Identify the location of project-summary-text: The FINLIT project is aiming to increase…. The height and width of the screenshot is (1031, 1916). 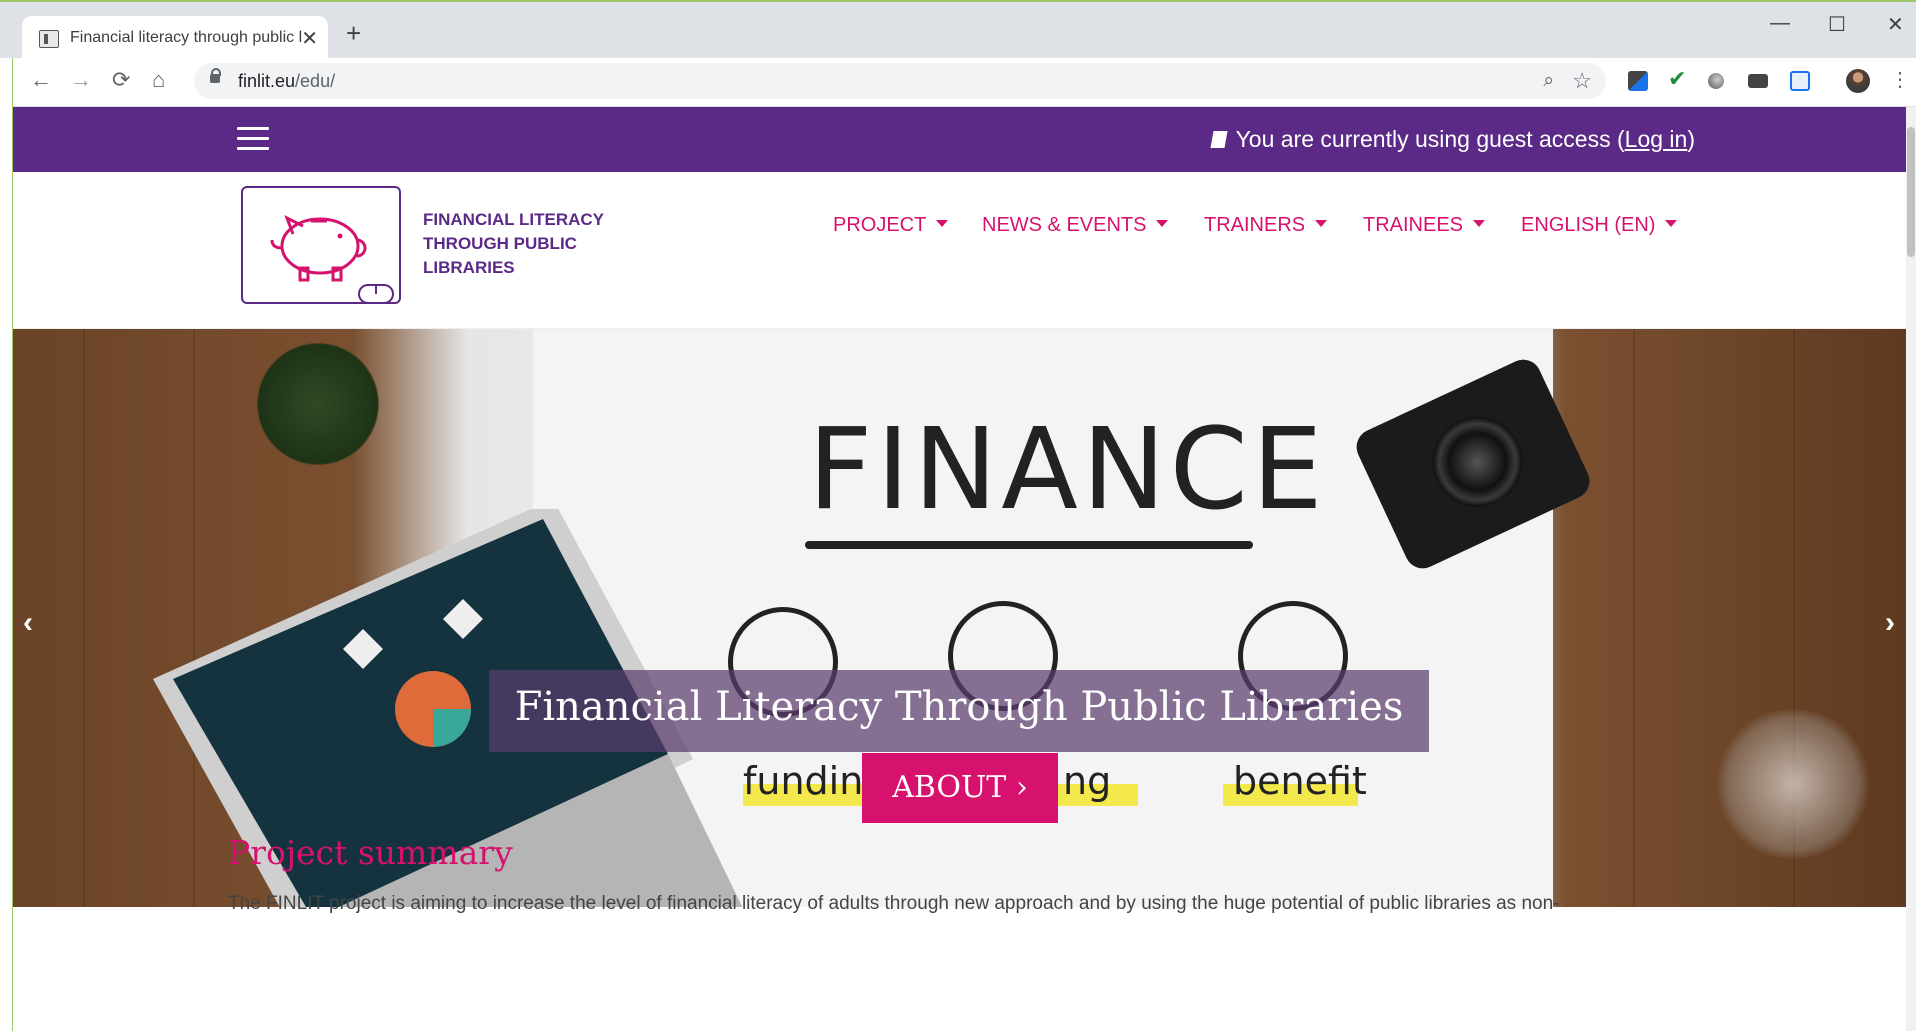
(894, 903).